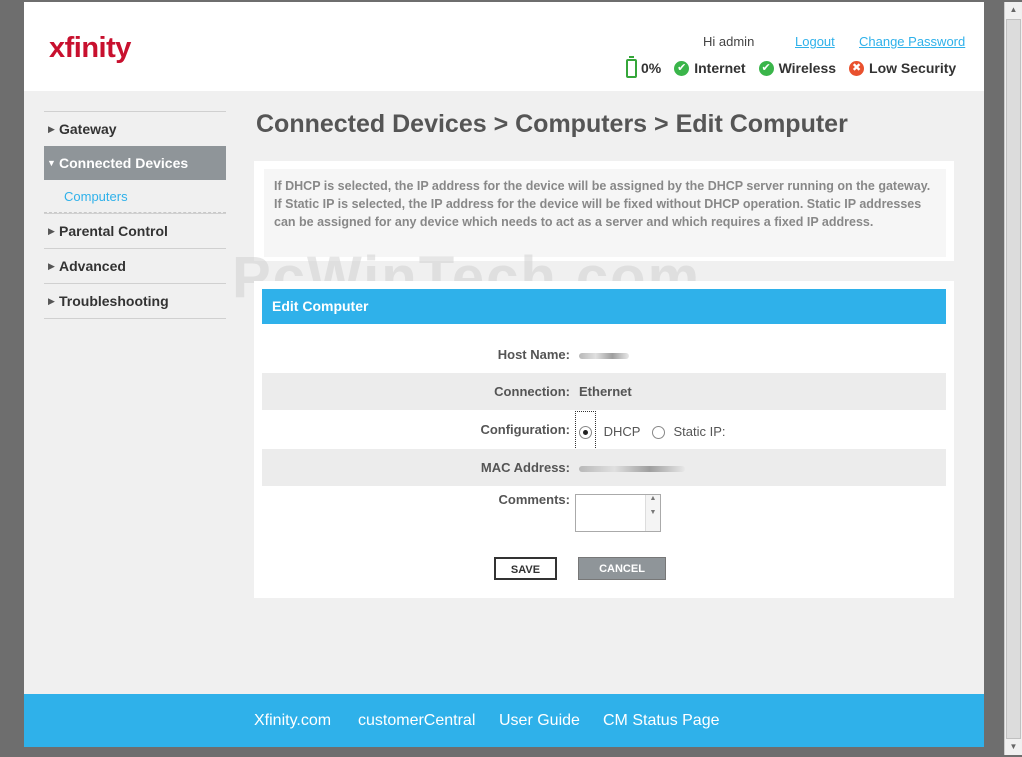 The height and width of the screenshot is (757, 1022). Describe the element at coordinates (51, 163) in the screenshot. I see `chevron-down-icon: ▼` at that location.